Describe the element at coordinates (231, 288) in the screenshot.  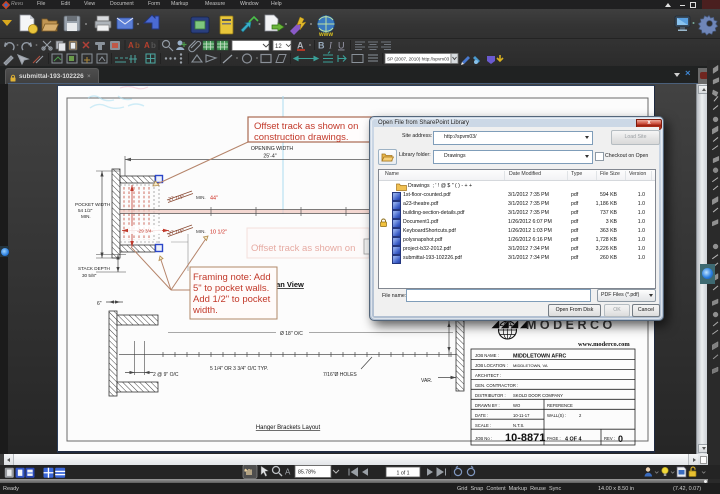
I see `svg-text: 5" to pocket walls.` at that location.